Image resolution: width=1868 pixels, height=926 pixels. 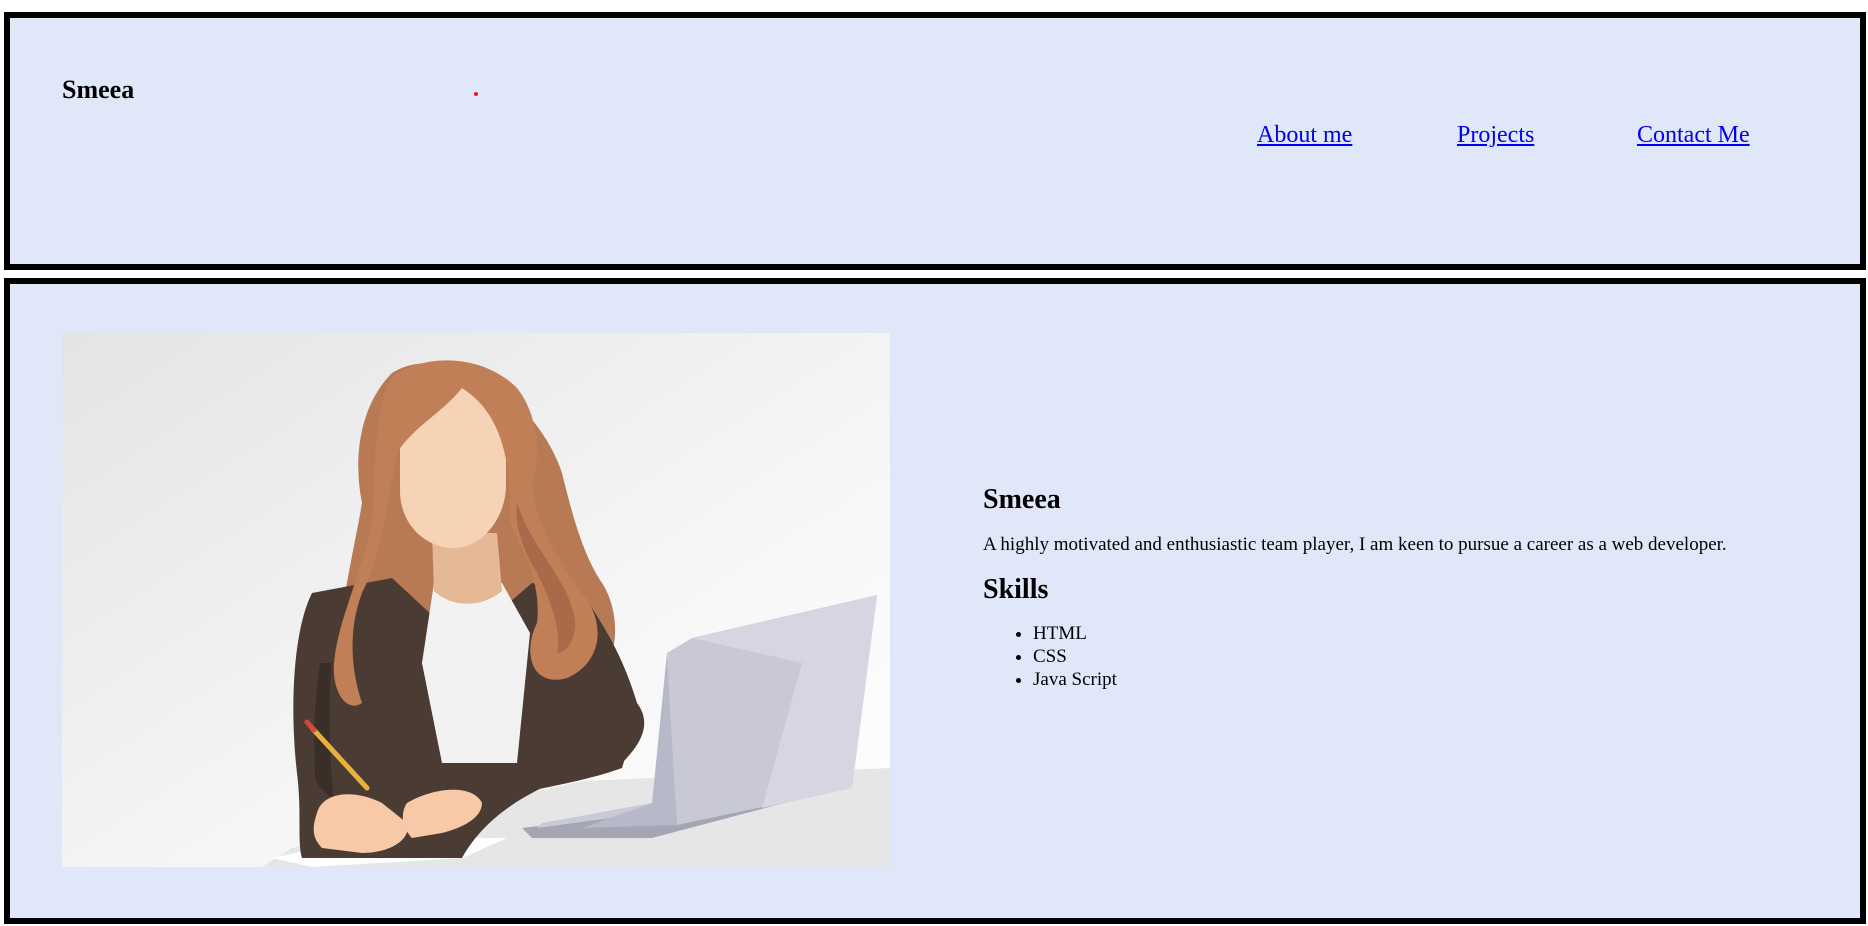 I want to click on nav-link-projects: Projects, so click(x=1495, y=135).